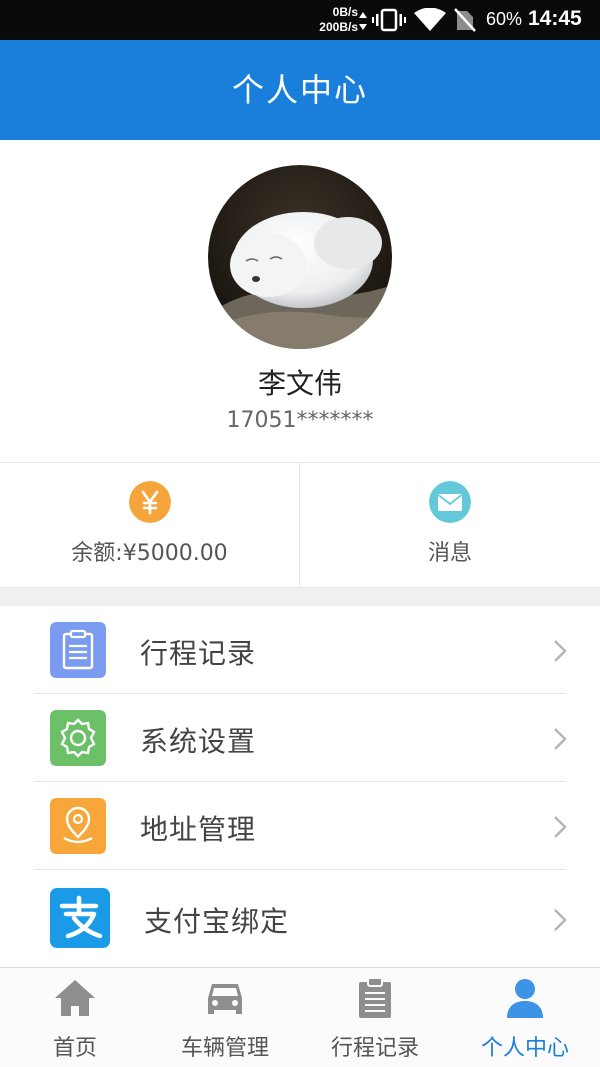 The height and width of the screenshot is (1067, 600). Describe the element at coordinates (198, 741) in the screenshot. I see `menu-item-label: 系统设置` at that location.